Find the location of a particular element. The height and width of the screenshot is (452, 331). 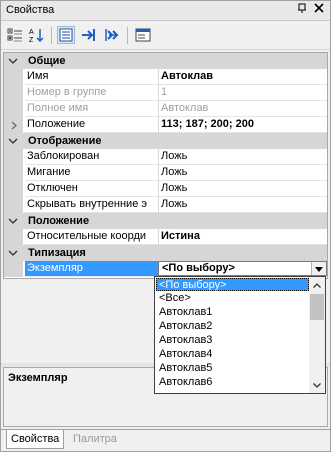

close-icon is located at coordinates (319, 9).